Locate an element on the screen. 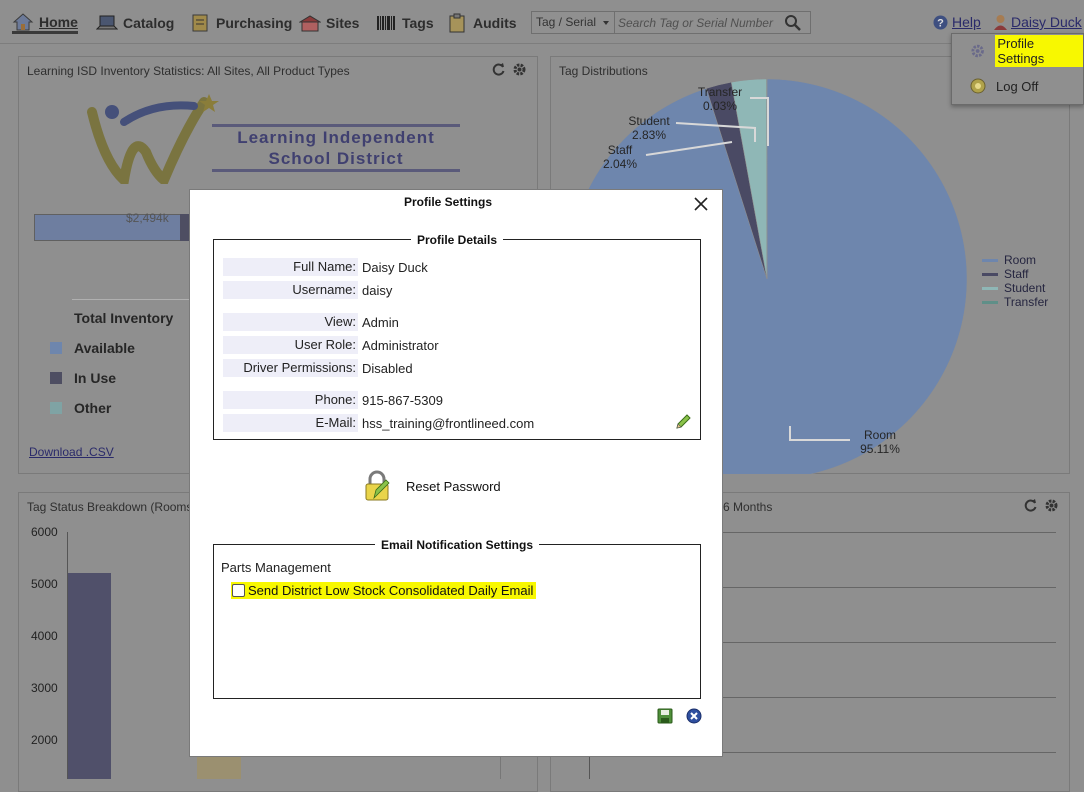 The width and height of the screenshot is (1084, 792). help-link: ? Help is located at coordinates (957, 22).